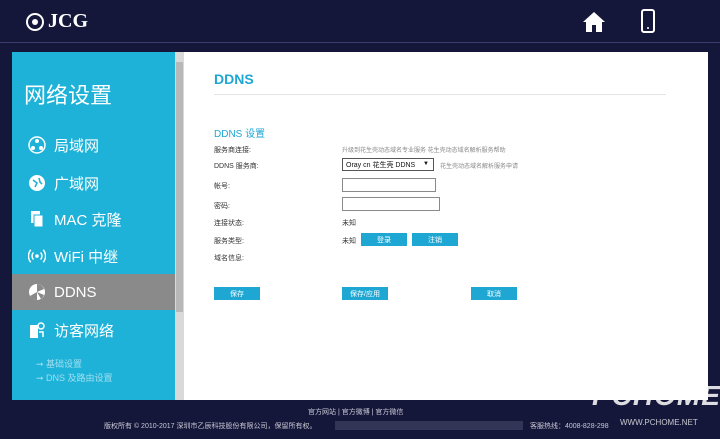 This screenshot has height=439, width=720. I want to click on sidebar-item-wifi-relay: WiFi 中继, so click(93, 256).